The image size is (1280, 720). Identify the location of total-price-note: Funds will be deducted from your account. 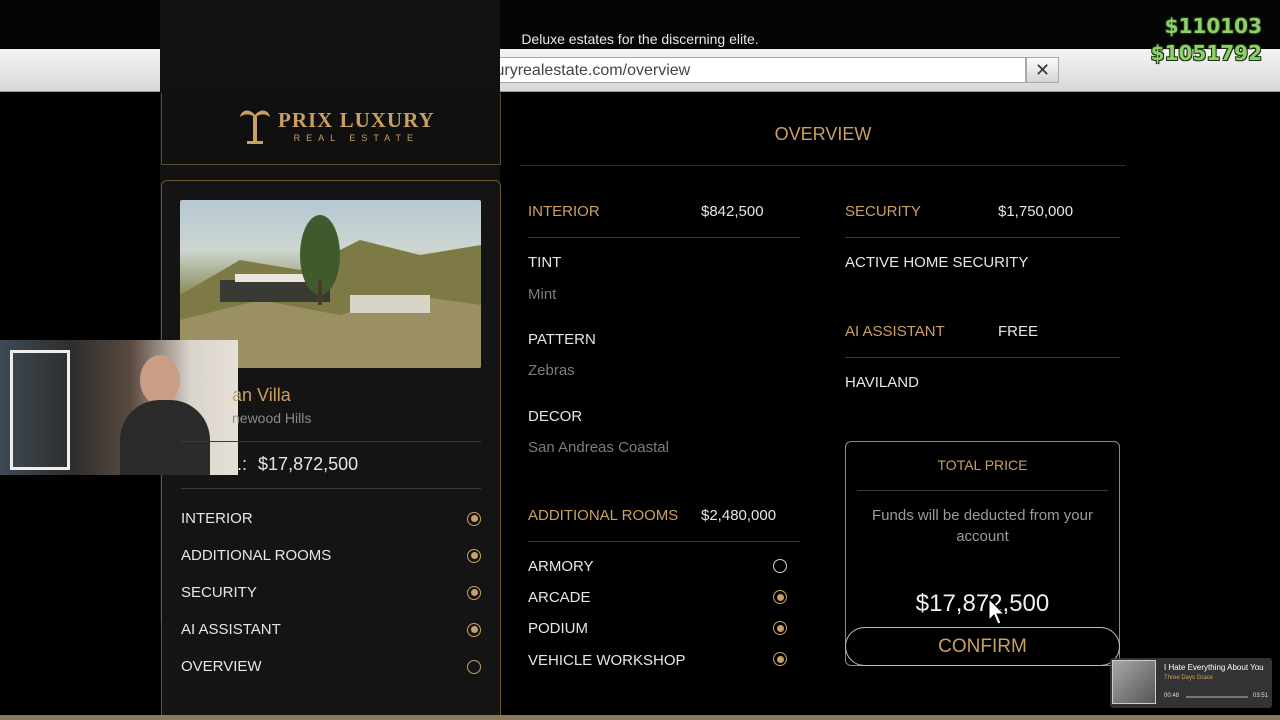
(982, 526).